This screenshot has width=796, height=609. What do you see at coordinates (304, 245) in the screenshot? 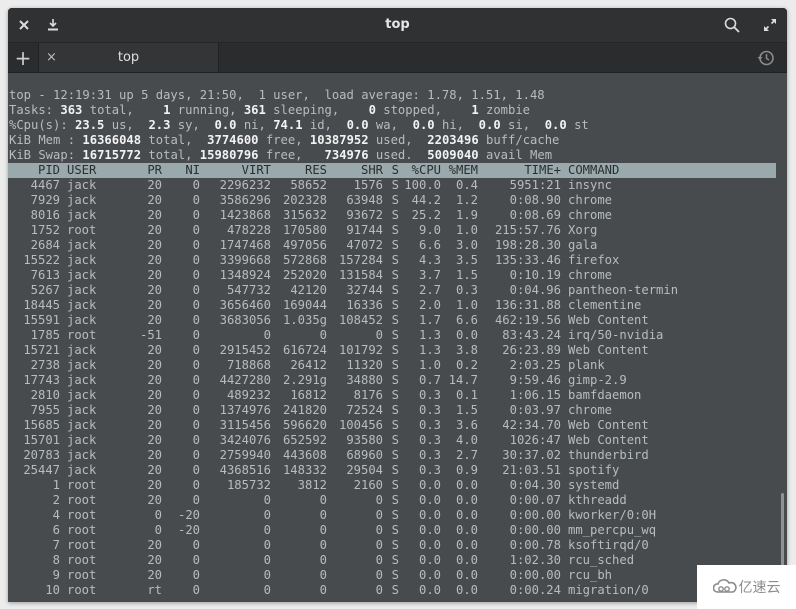
I see `cell-res: 497056` at bounding box center [304, 245].